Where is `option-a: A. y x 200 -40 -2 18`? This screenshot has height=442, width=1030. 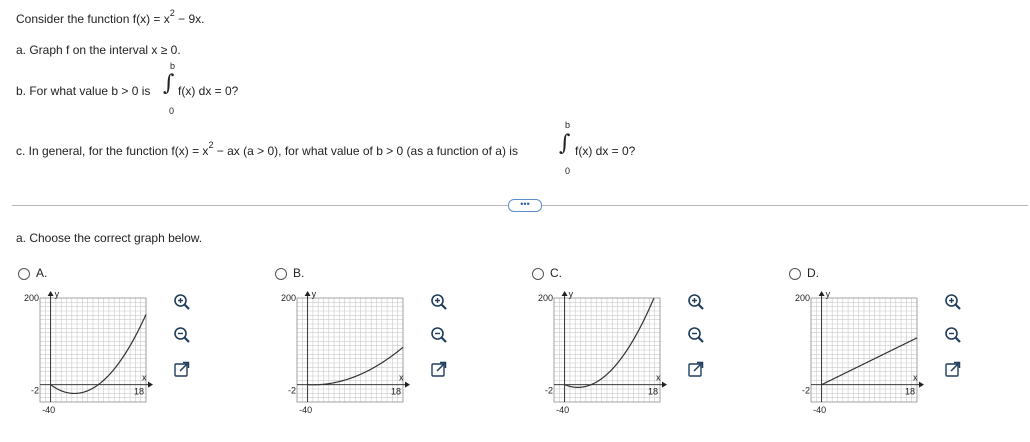
option-a: A. y x 200 -40 -2 18 is located at coordinates (143, 349).